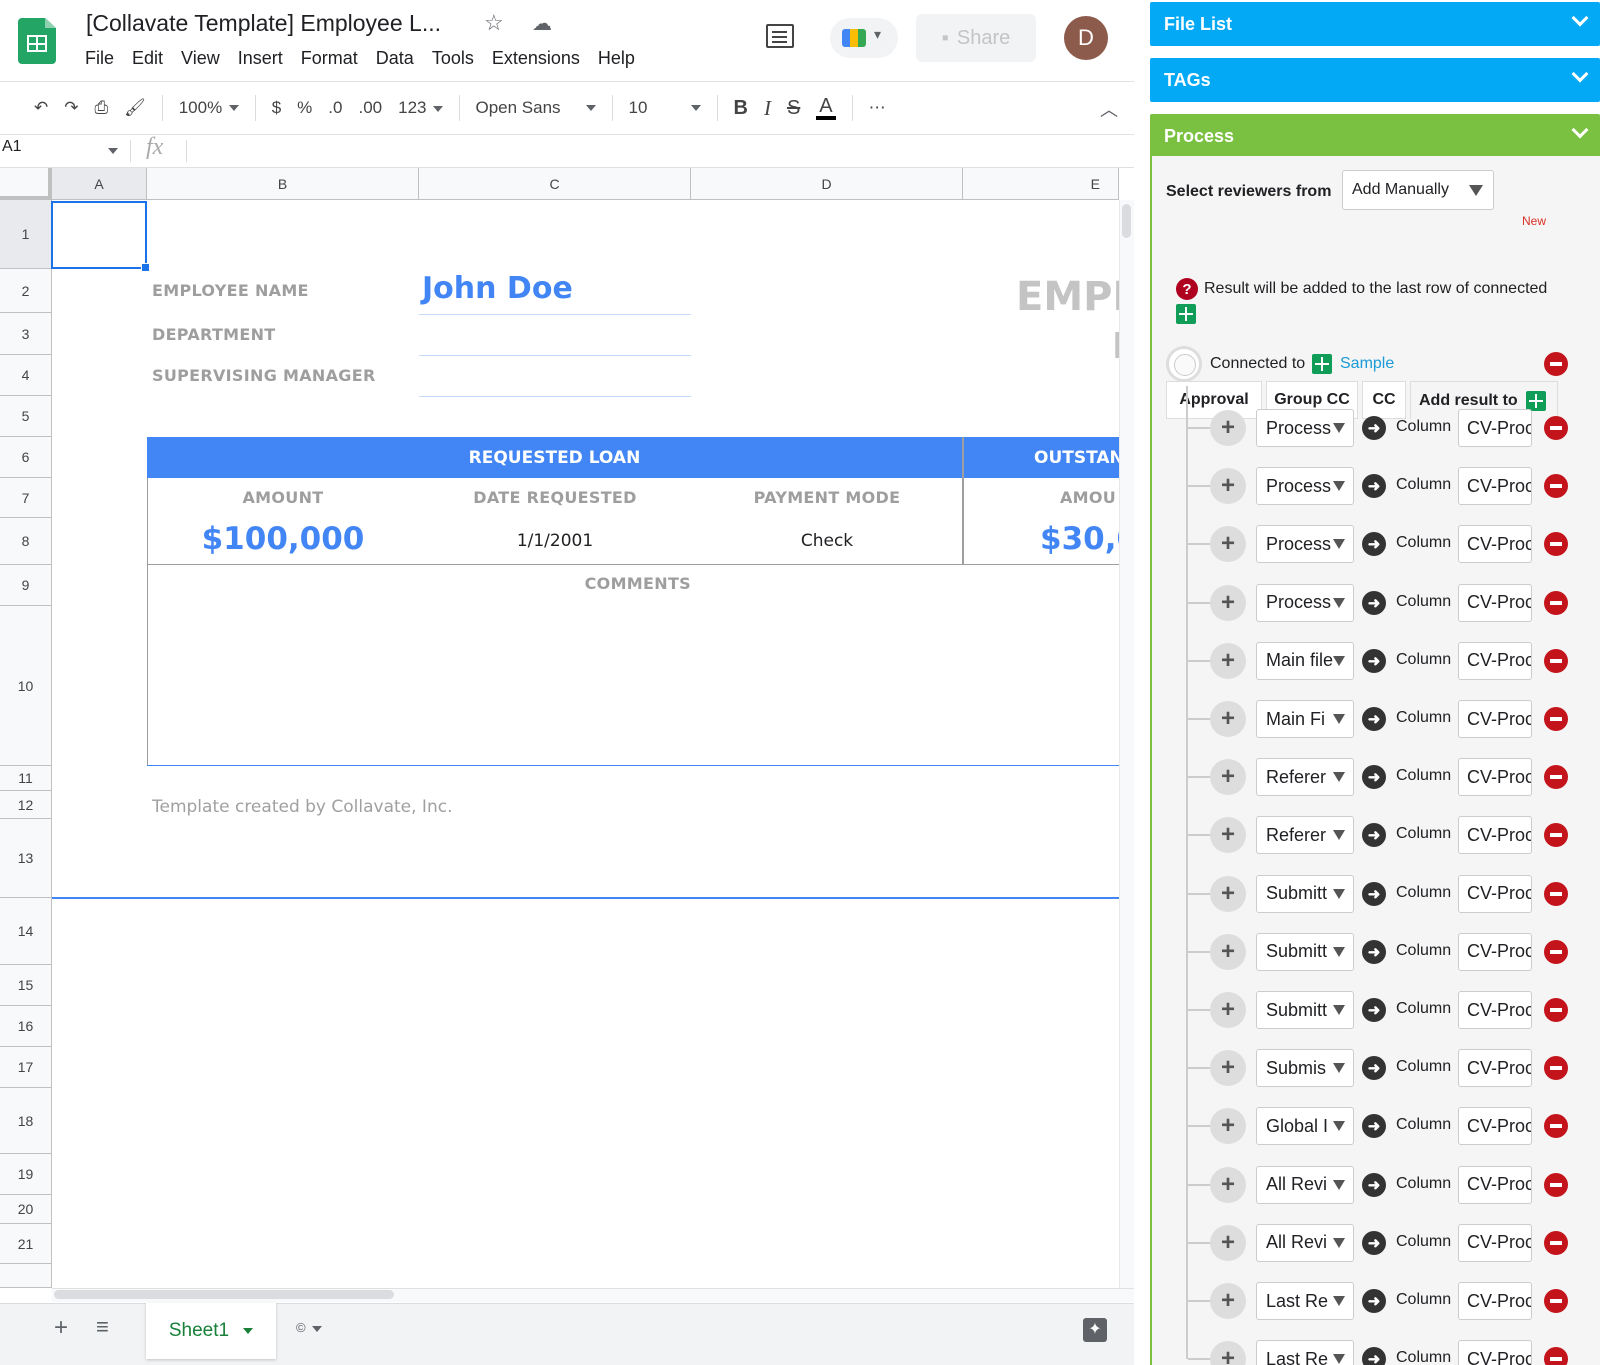 Image resolution: width=1600 pixels, height=1365 pixels. I want to click on more-formats-button: 123, so click(420, 108).